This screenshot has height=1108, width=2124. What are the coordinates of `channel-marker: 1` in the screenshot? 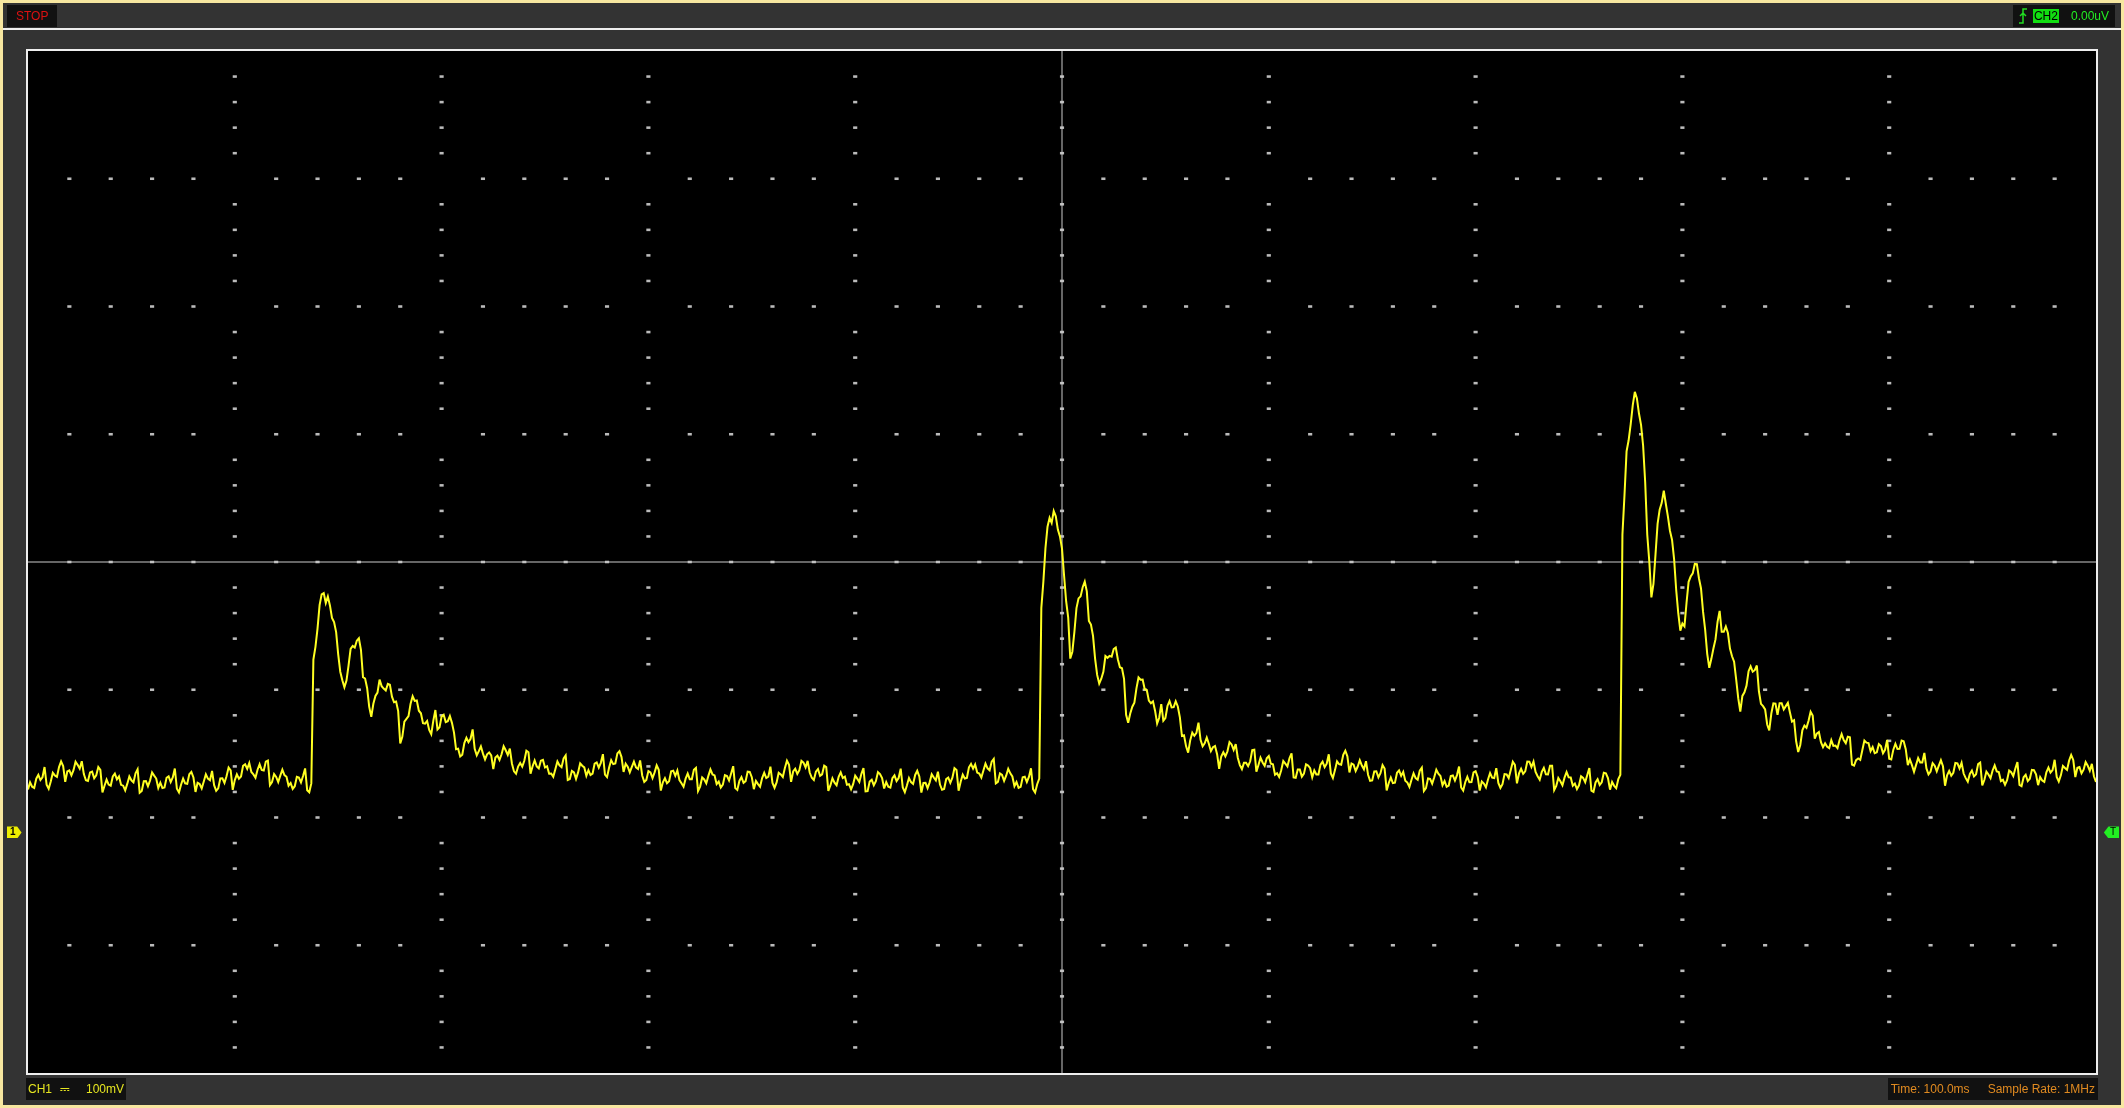 It's located at (14, 832).